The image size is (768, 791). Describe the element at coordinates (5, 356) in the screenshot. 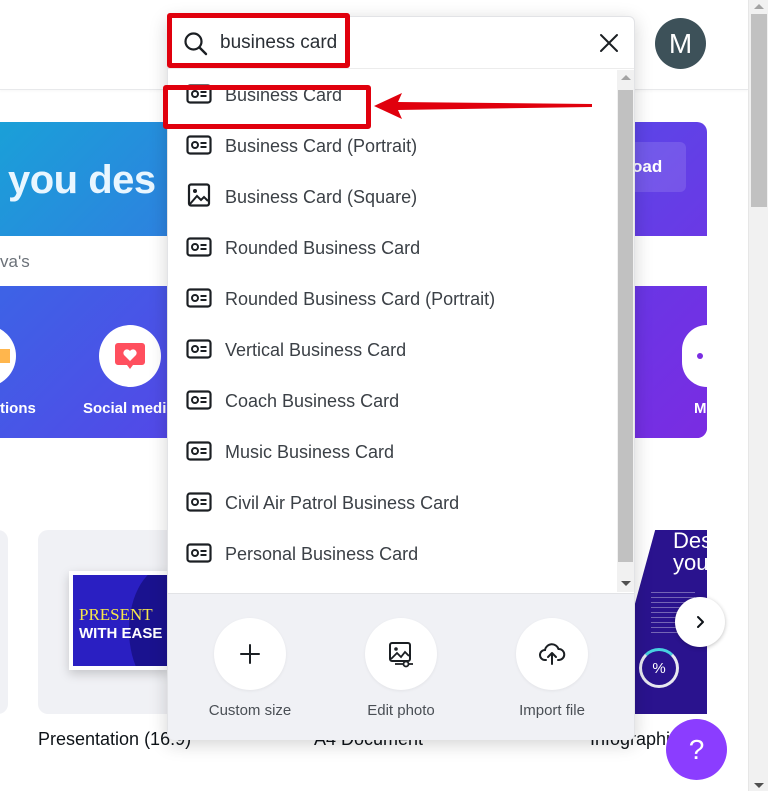

I see `presentation-icon` at that location.